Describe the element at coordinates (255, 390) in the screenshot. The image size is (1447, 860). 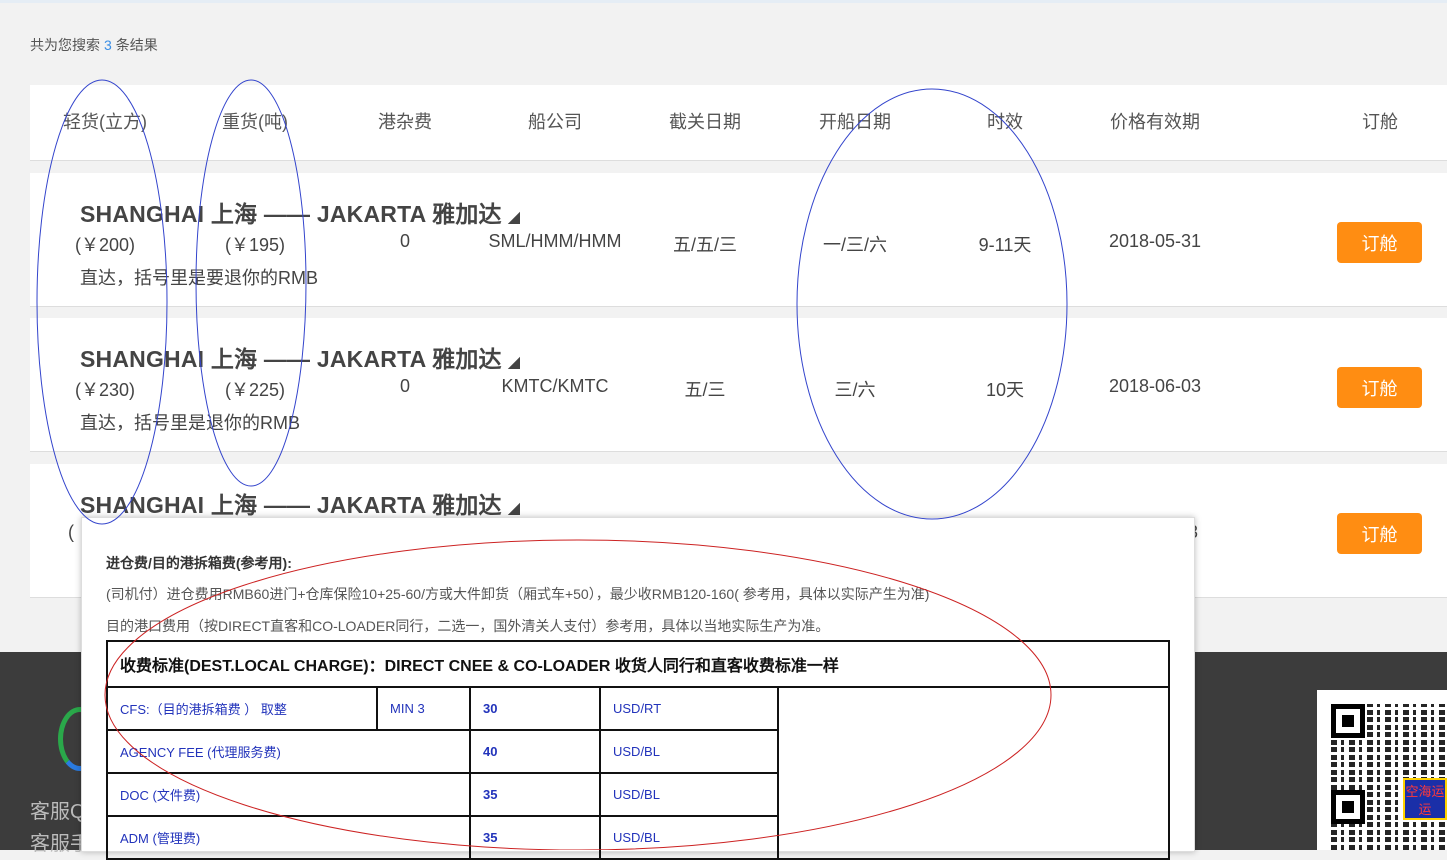
I see `heavy-cargo-price: (￥225)` at that location.